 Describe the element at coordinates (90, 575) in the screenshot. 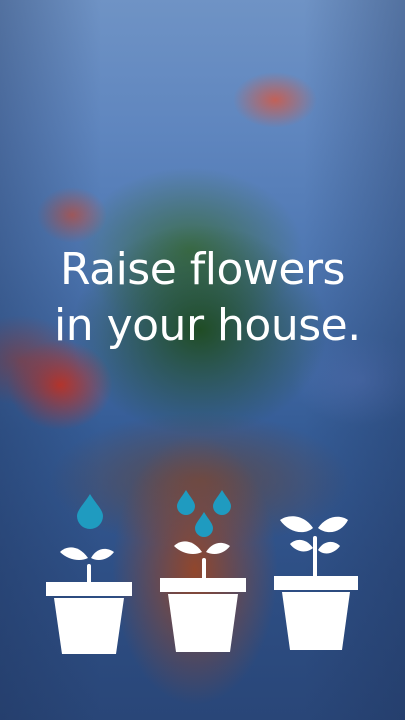

I see `sprout-pot-one-drop-icon` at that location.